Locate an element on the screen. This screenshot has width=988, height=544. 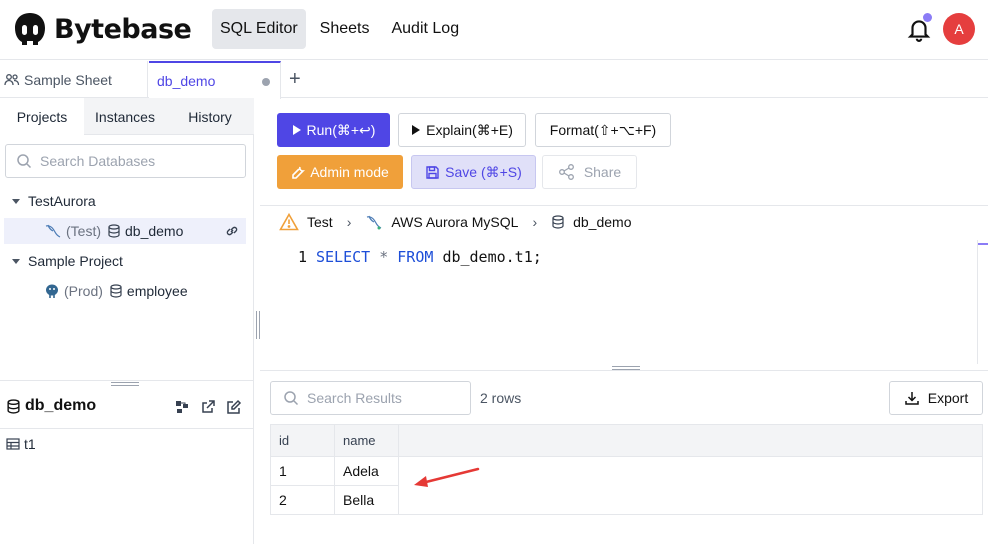
export-label: Export is located at coordinates (948, 398).